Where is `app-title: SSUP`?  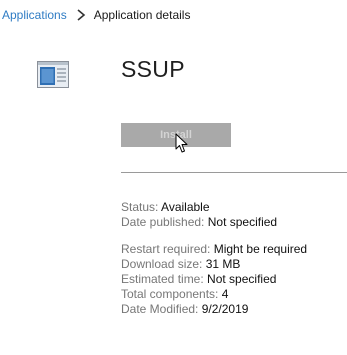 app-title: SSUP is located at coordinates (153, 69).